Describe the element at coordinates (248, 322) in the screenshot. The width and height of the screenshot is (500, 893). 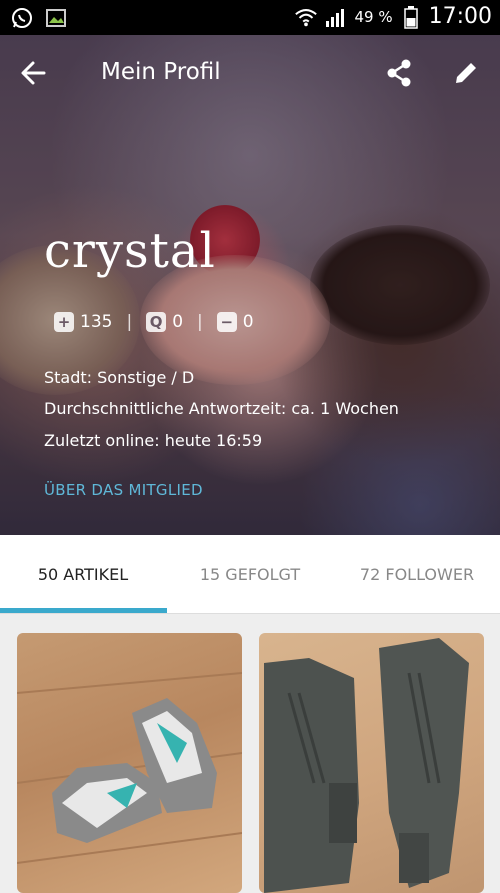
I see `answers-count: 0` at that location.